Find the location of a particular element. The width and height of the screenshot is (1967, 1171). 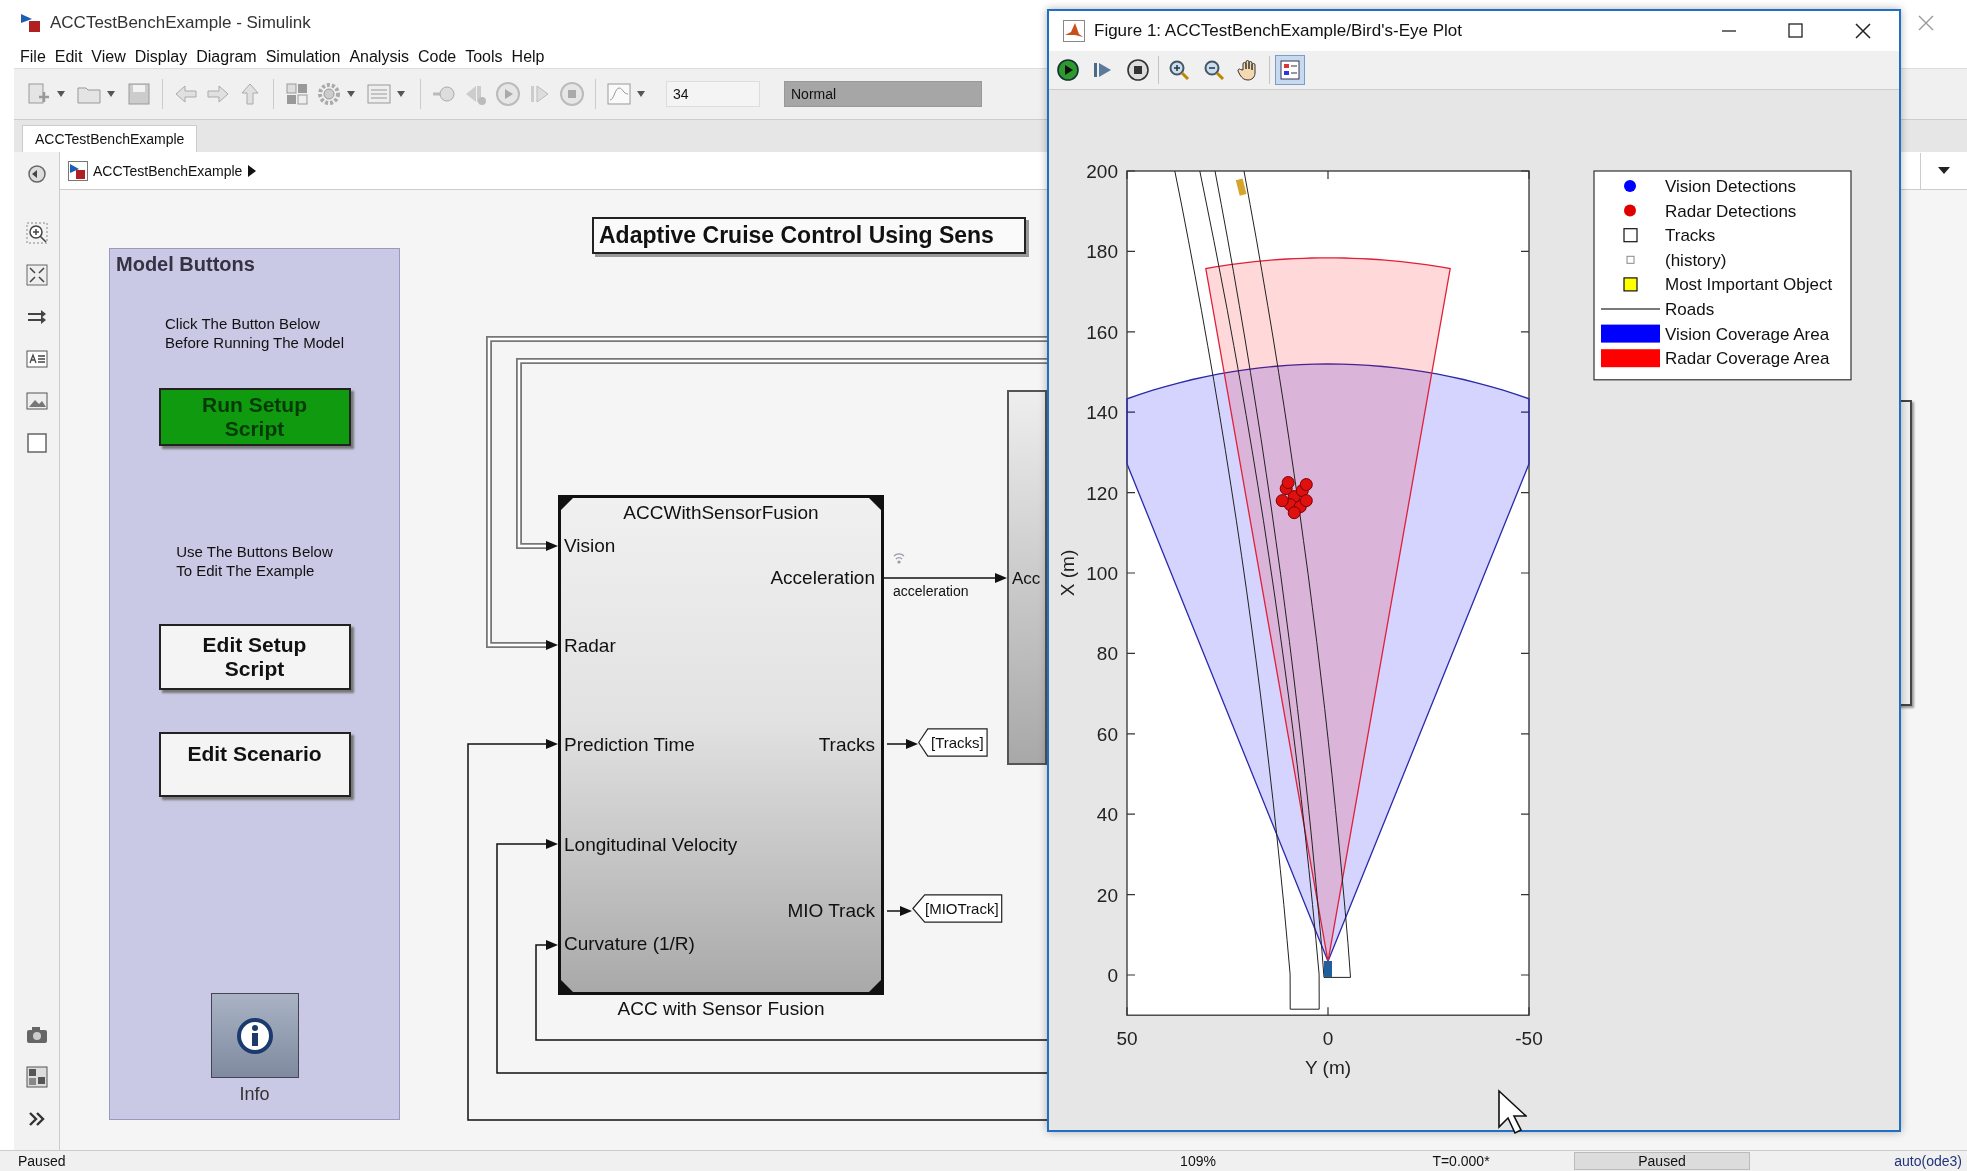

port-label: Longitudinal Velocity is located at coordinates (651, 844).